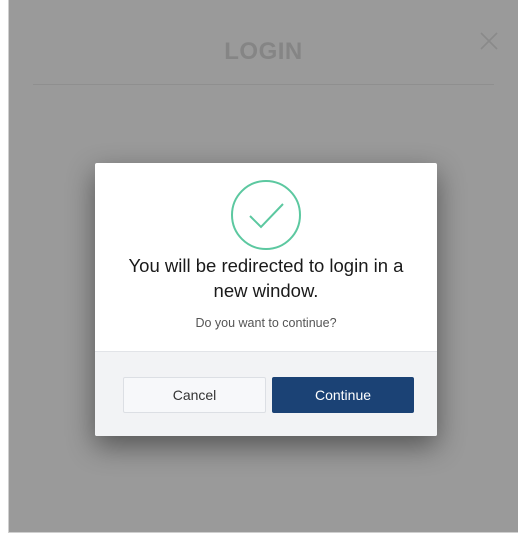  Describe the element at coordinates (263, 51) in the screenshot. I see `login-title: LOGIN` at that location.